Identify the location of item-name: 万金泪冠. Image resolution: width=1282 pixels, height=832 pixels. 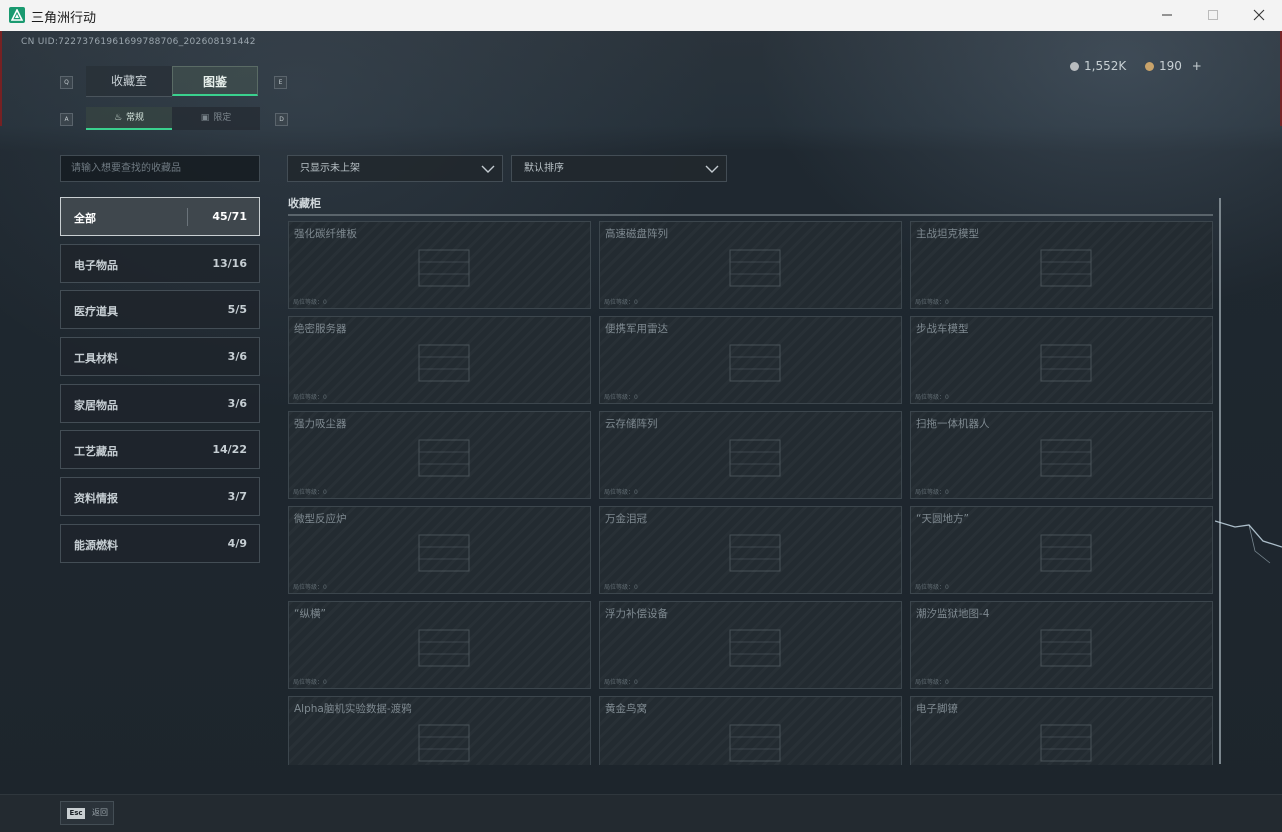
(626, 519).